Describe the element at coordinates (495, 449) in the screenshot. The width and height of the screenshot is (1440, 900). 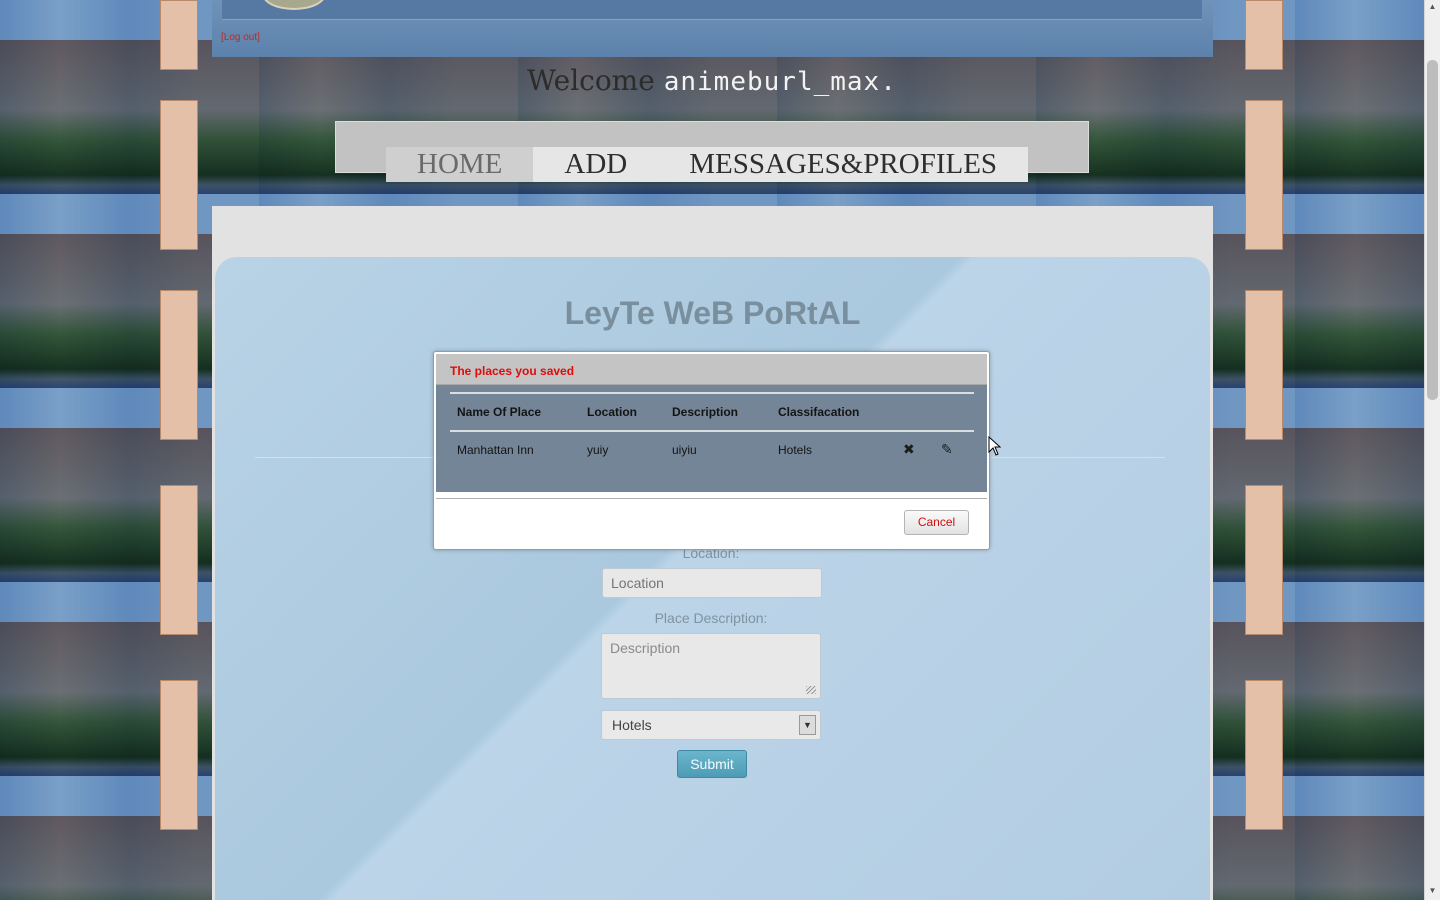
I see `cell-name: Manhattan Inn` at that location.